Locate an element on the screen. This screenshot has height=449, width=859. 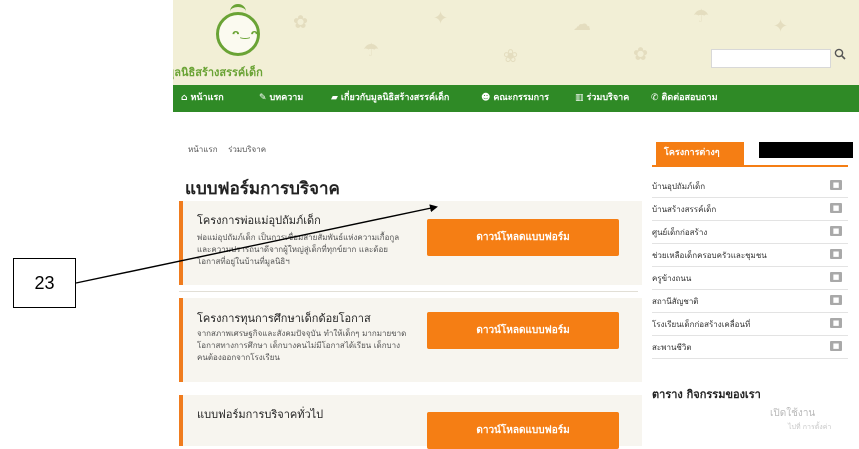
annotation-callout: 23 is located at coordinates (44, 283).